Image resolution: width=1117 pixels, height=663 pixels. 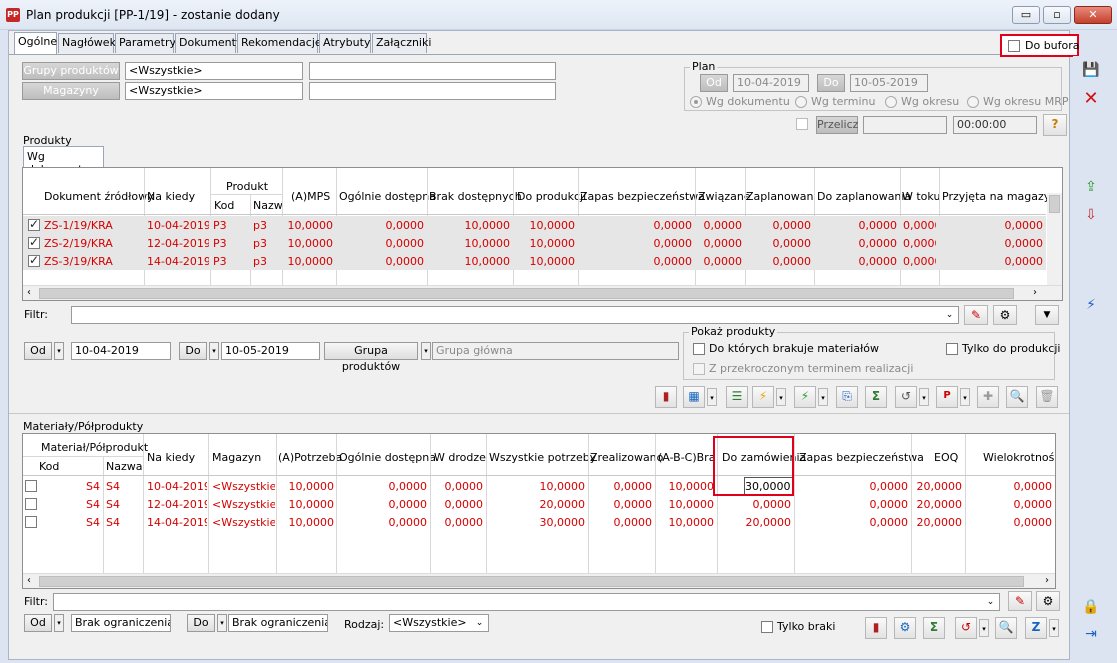 What do you see at coordinates (1091, 305) in the screenshot?
I see `generate-icon: ⚡` at bounding box center [1091, 305].